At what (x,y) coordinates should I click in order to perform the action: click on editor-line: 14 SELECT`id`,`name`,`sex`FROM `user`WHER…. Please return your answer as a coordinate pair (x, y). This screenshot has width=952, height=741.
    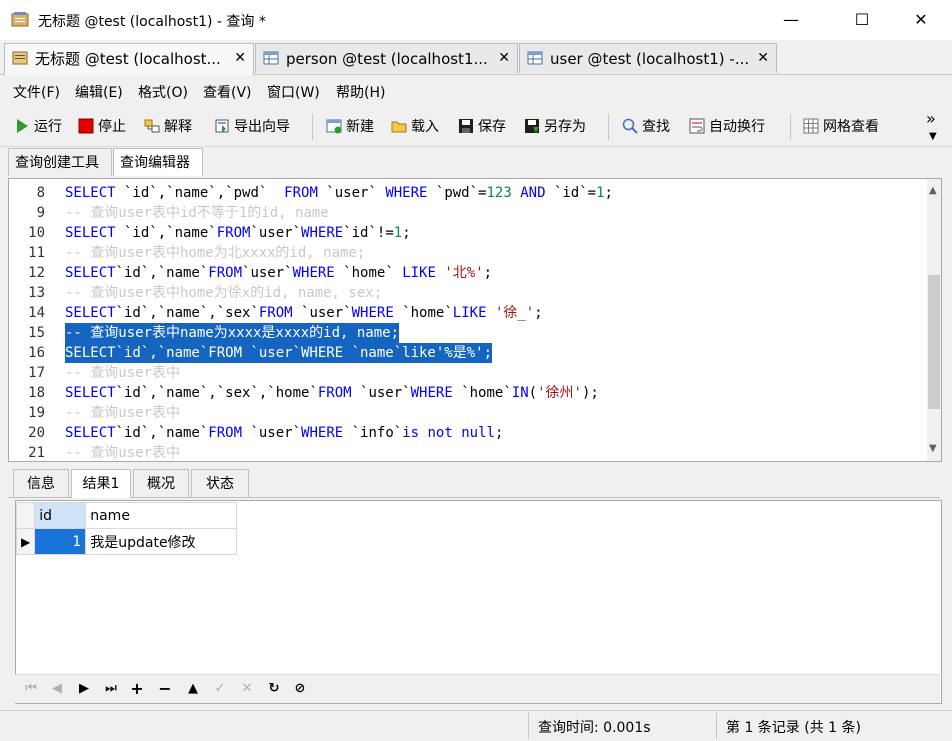
    Looking at the image, I should click on (469, 313).